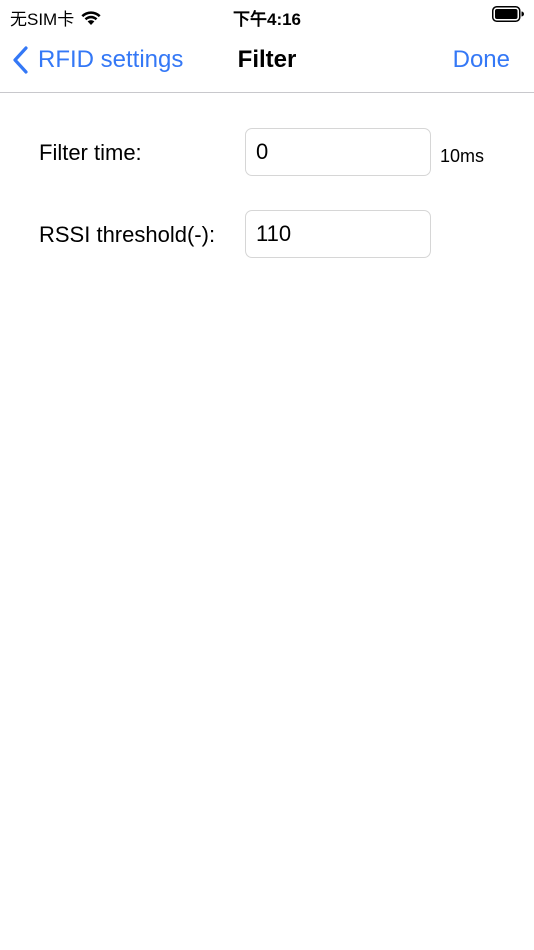 This screenshot has height=950, width=534. What do you see at coordinates (508, 14) in the screenshot?
I see `battery-icon` at bounding box center [508, 14].